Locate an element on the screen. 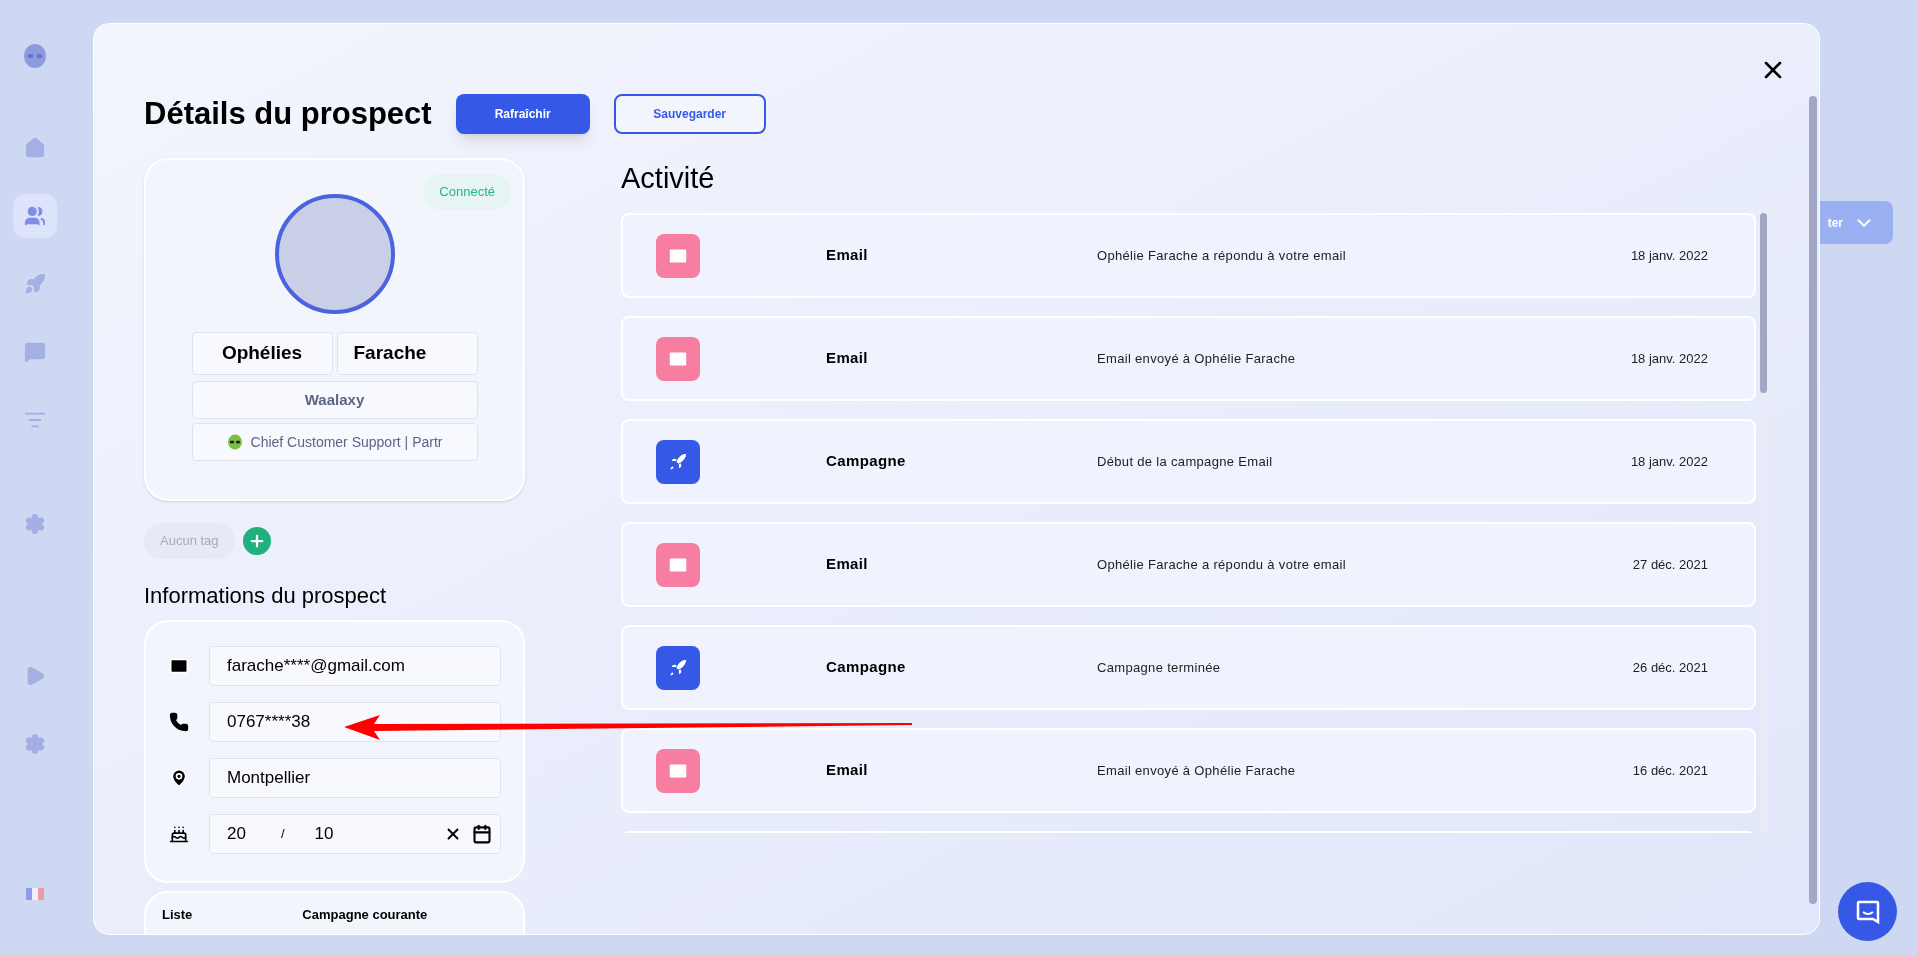 This screenshot has width=1917, height=956. flag-icon is located at coordinates (35, 894).